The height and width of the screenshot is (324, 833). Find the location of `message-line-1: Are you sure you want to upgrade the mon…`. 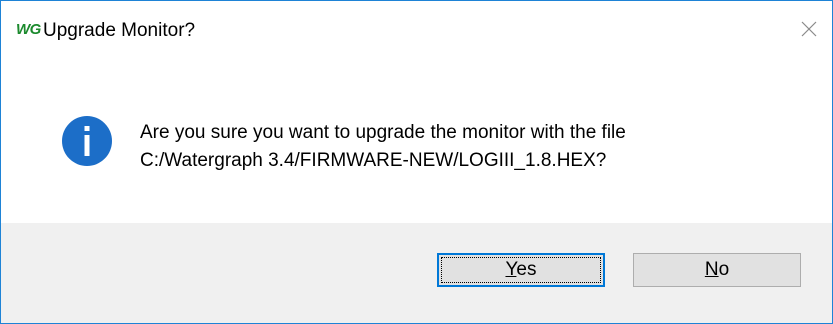

message-line-1: Are you sure you want to upgrade the mon… is located at coordinates (383, 132).